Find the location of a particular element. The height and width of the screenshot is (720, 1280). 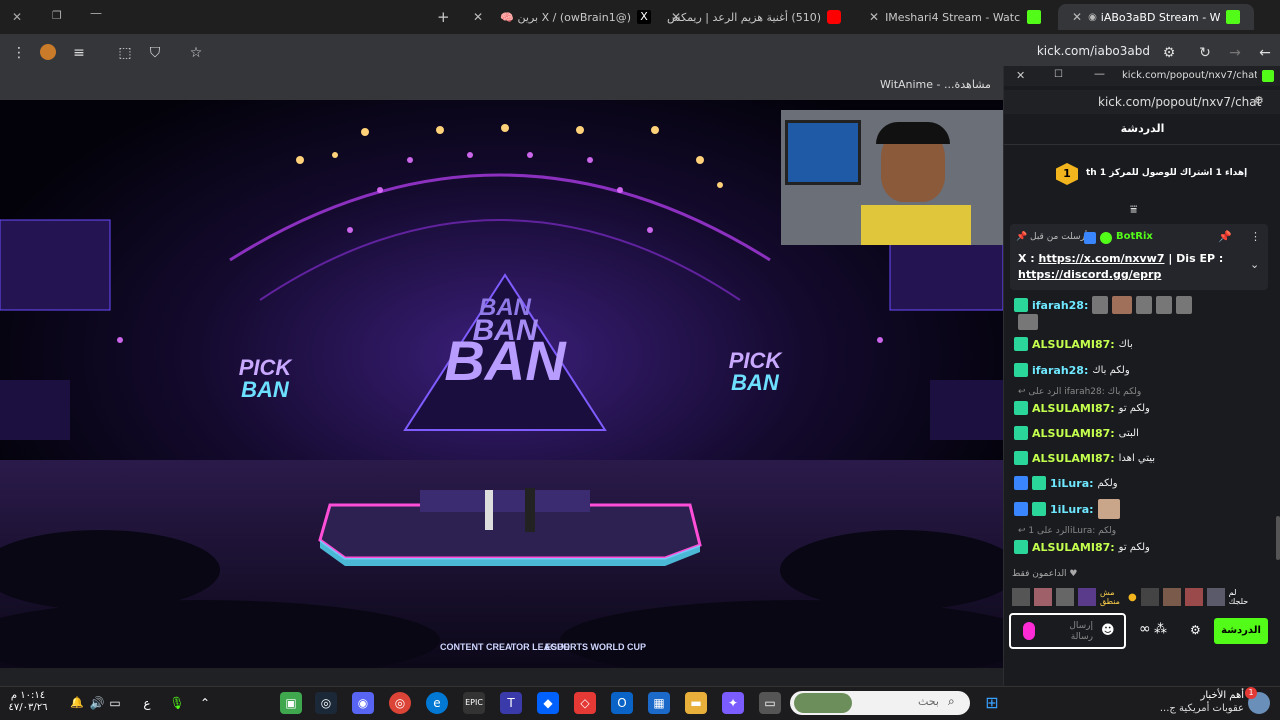

chat-message: ALSULAMI87: ولكم تو is located at coordinates (1143, 408).